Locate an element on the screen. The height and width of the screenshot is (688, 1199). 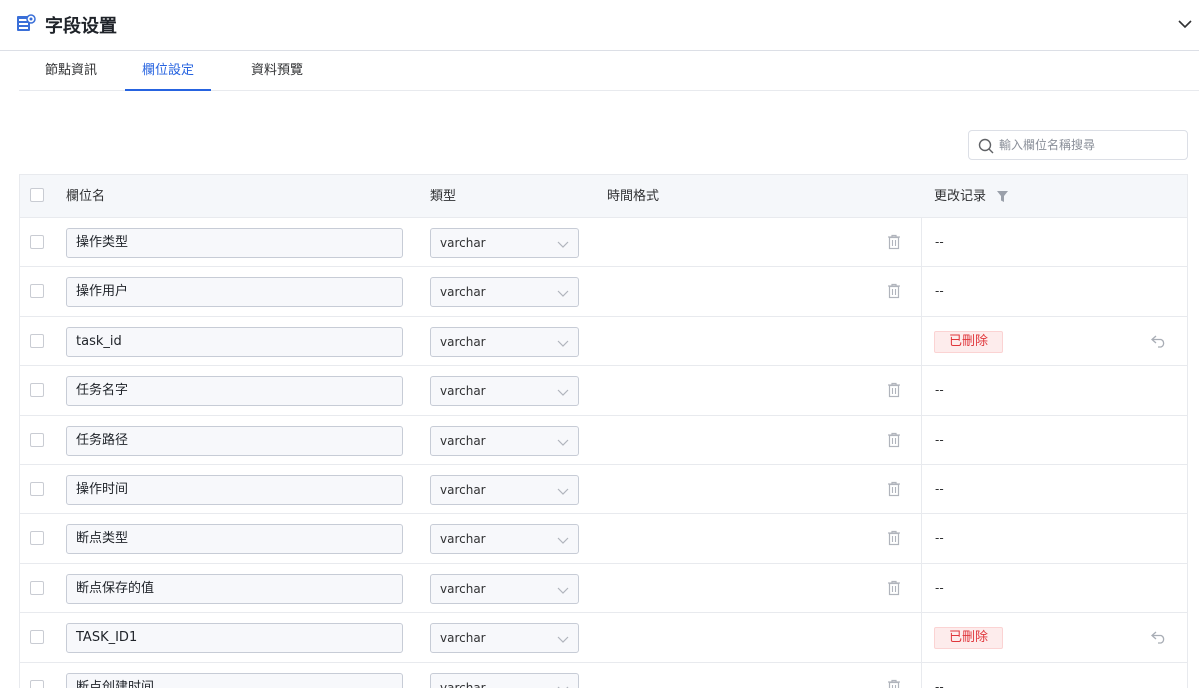
header-field-name: 欄位名 is located at coordinates (86, 196).